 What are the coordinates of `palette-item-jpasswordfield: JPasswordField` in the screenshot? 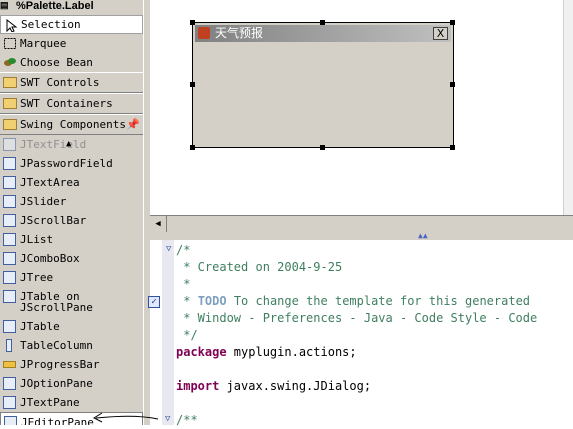 It's located at (71, 163).